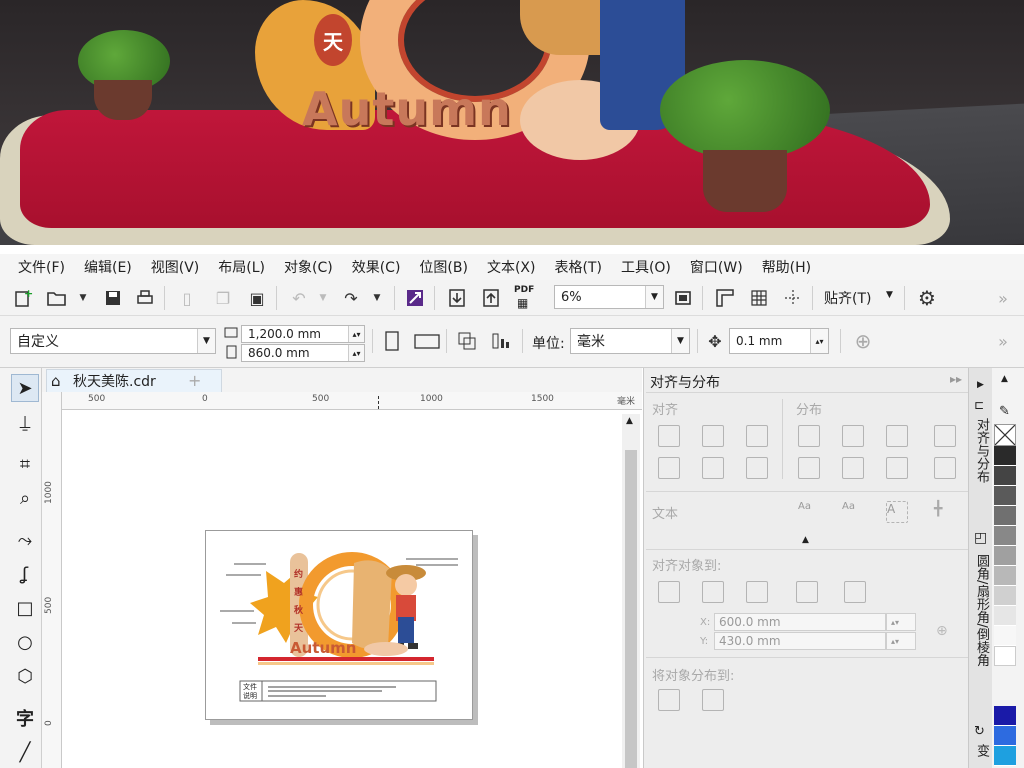 This screenshot has width=1024, height=768. I want to click on menu-file: 文件(F), so click(41, 267).